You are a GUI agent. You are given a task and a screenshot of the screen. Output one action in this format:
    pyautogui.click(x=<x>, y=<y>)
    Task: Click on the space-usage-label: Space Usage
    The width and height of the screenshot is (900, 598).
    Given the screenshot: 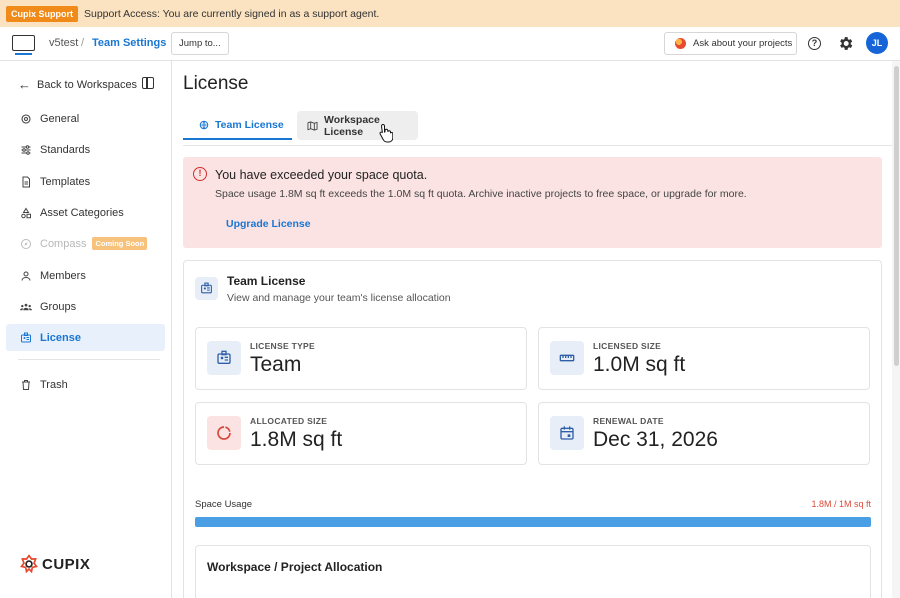 What is the action you would take?
    pyautogui.click(x=224, y=504)
    